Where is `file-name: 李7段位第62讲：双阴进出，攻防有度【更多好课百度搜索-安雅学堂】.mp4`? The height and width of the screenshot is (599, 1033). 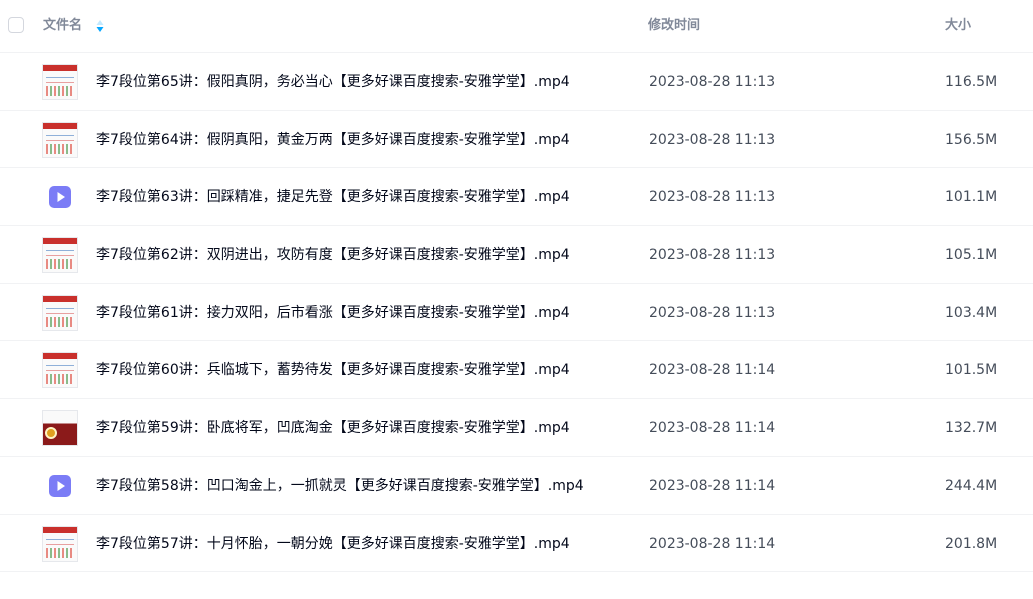
file-name: 李7段位第62讲：双阴进出，攻防有度【更多好课百度搜索-安雅学堂】.mp4 is located at coordinates (333, 255).